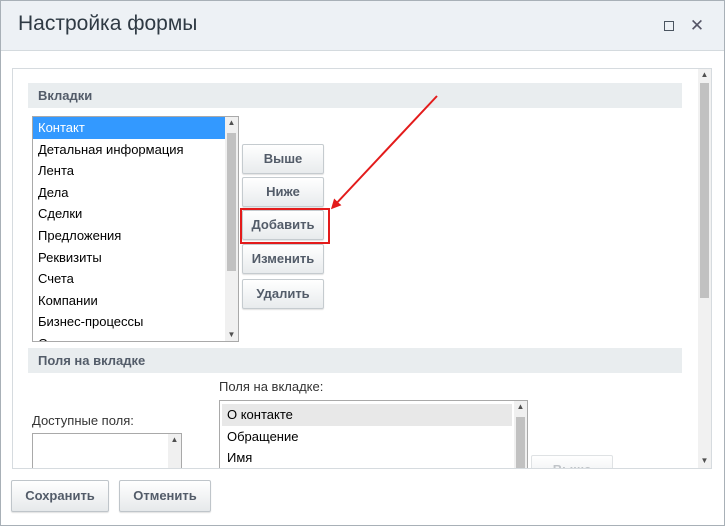  I want to click on list-item: Имя, so click(367, 457).